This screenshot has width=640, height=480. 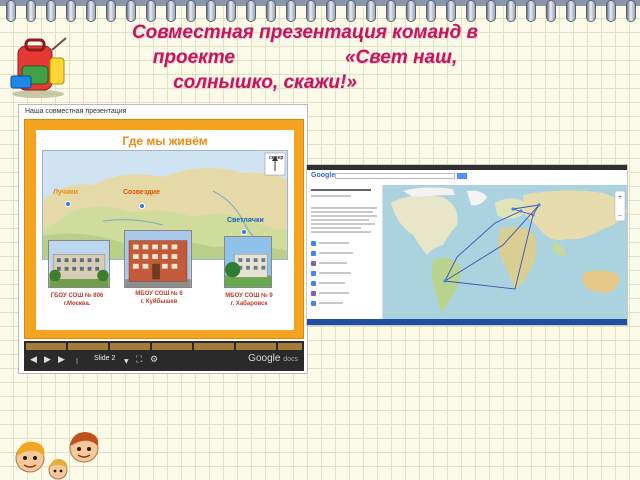 I want to click on next-slide-icon: ▶, so click(x=61, y=360).